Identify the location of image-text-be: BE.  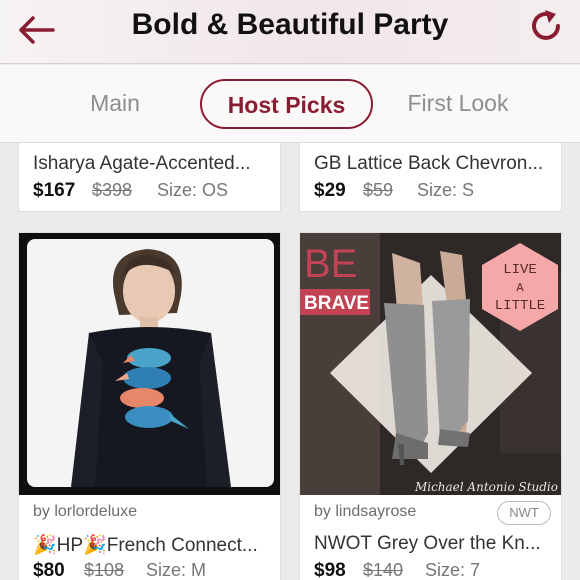
(330, 264).